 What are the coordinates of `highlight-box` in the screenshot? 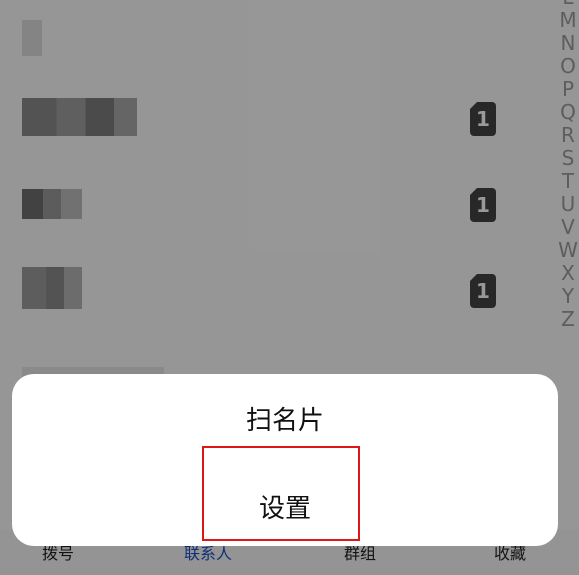 It's located at (281, 493).